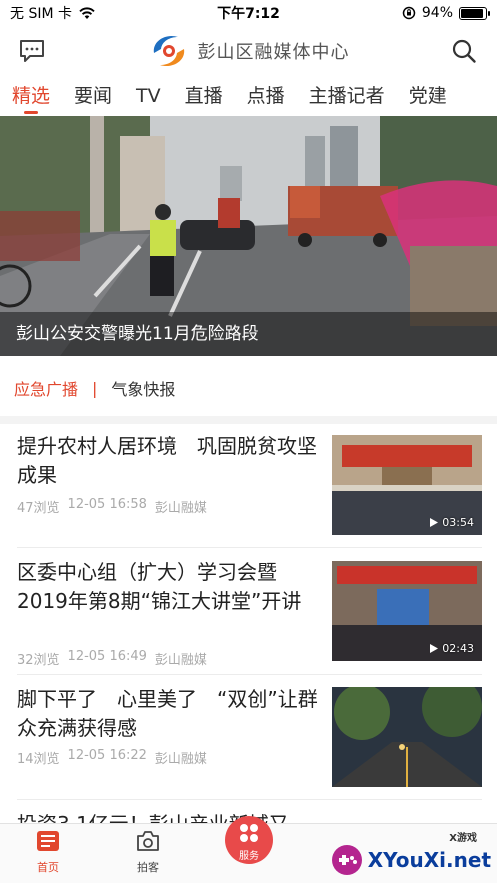 Image resolution: width=497 pixels, height=883 pixels. I want to click on news-meta: 32浏览 12-05 16:49 彭山融媒, so click(112, 658).